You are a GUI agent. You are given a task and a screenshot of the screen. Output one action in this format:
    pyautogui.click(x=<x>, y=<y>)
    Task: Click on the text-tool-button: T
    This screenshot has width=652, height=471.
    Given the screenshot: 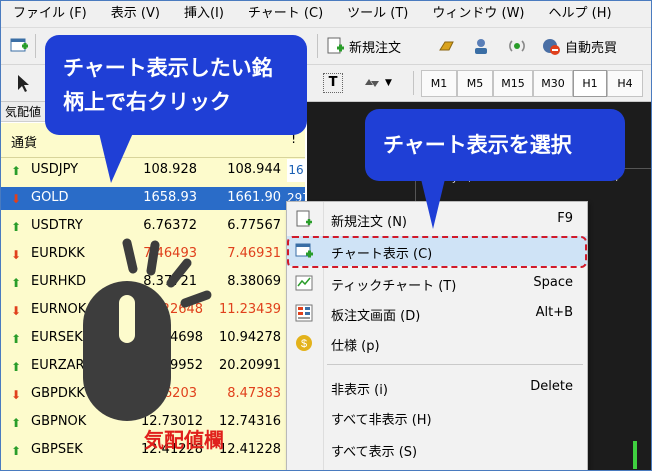 What is the action you would take?
    pyautogui.click(x=333, y=83)
    